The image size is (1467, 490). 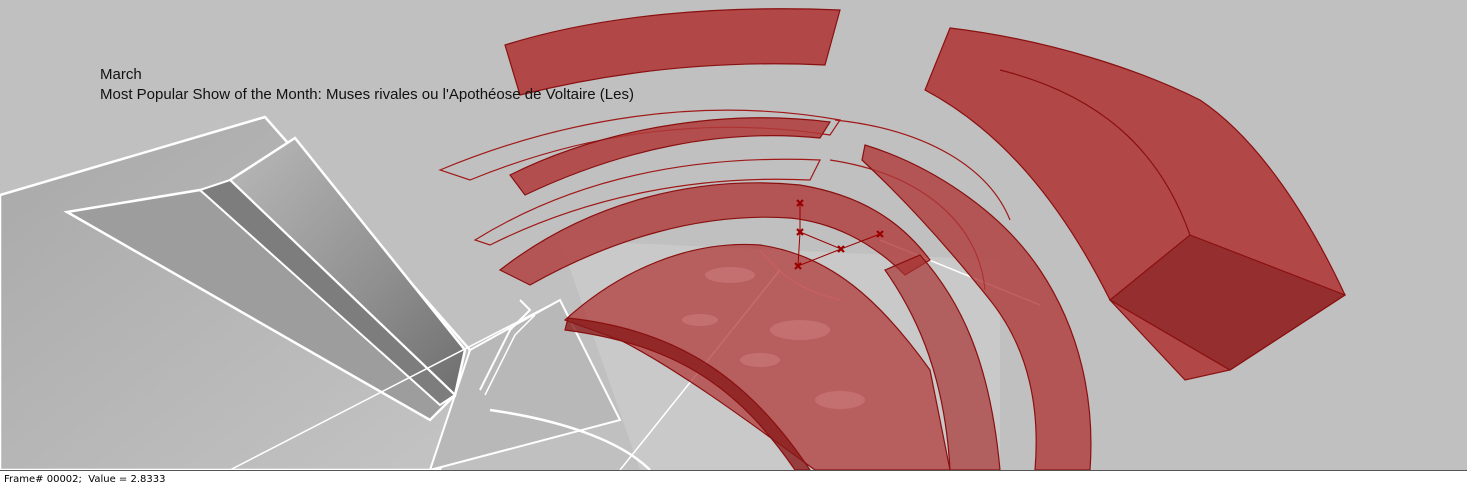 What do you see at coordinates (121, 74) in the screenshot?
I see `month-label: March` at bounding box center [121, 74].